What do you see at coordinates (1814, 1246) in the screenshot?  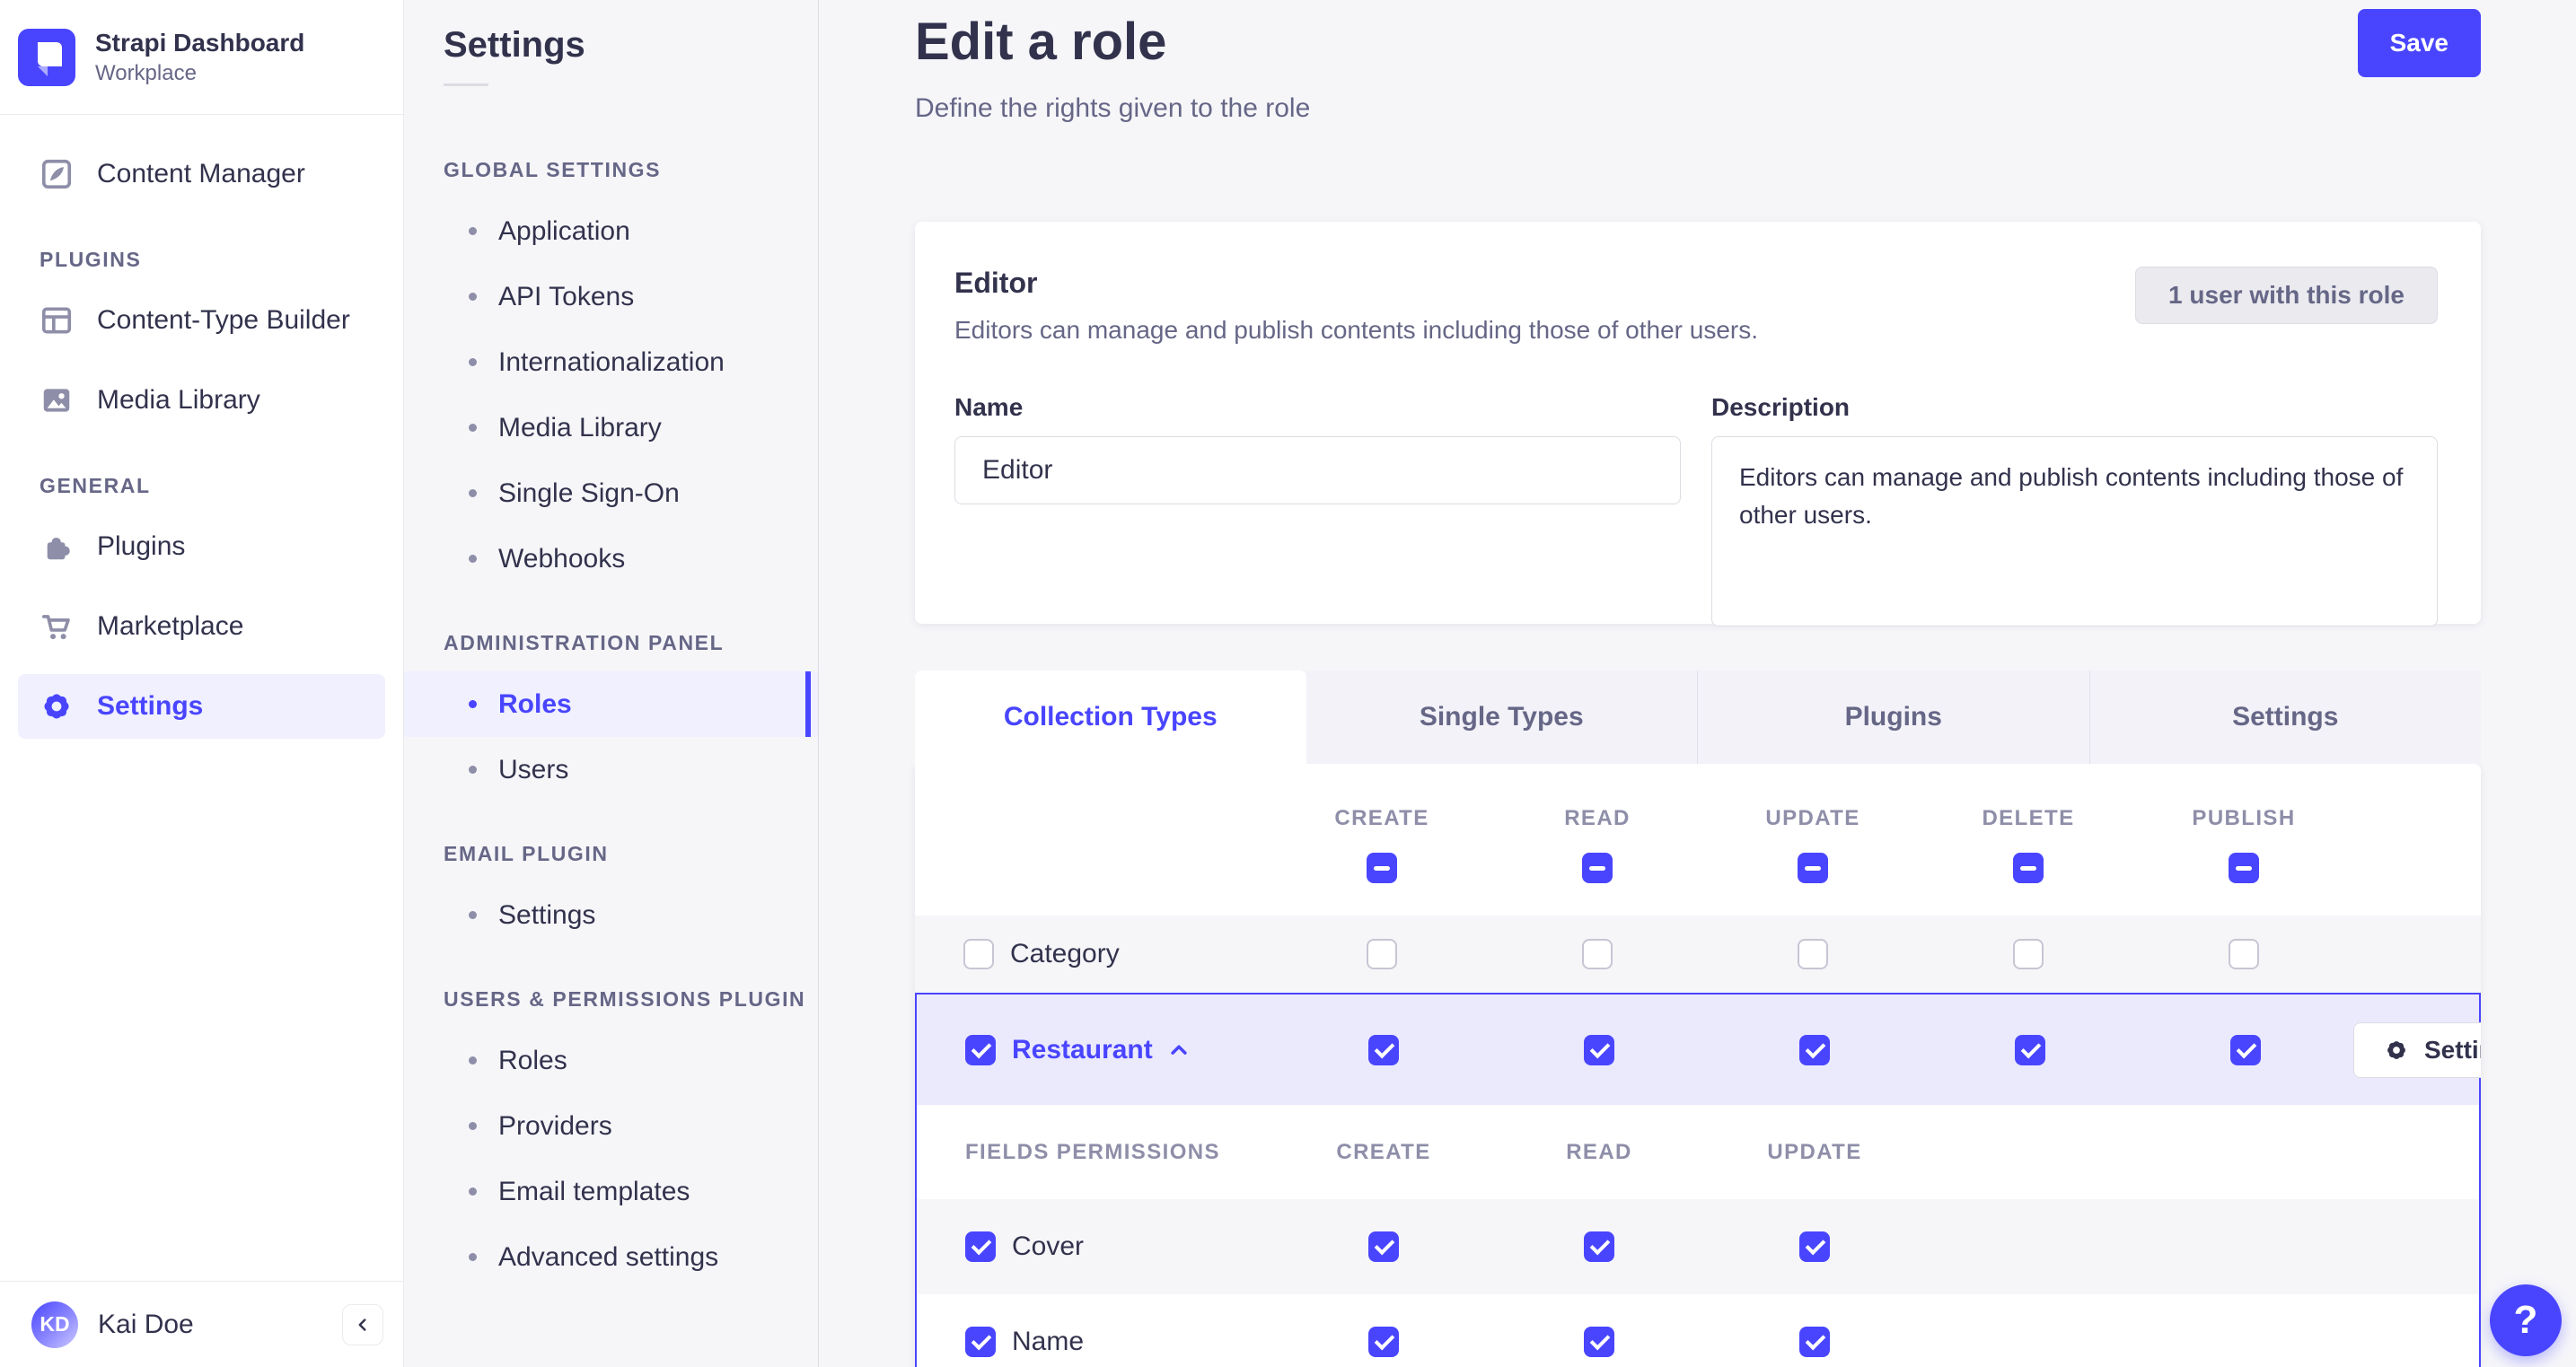 I see `cover-update-checkbox` at bounding box center [1814, 1246].